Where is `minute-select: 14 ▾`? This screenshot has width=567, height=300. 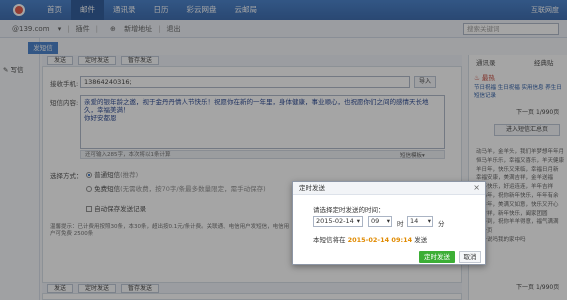
minute-select: 14 ▾ is located at coordinates (420, 221).